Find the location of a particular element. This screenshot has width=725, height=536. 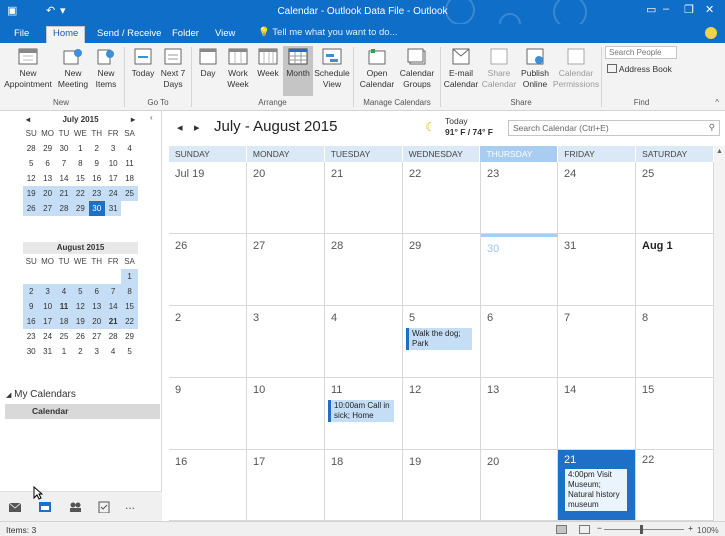

weather-widget: Today 91° F / 74° F is located at coordinates (469, 127).